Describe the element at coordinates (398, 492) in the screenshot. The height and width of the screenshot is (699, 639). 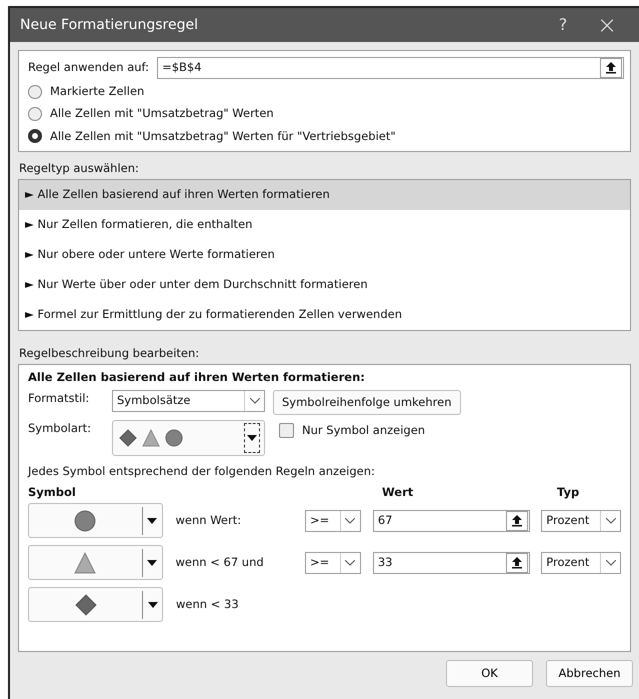
I see `column-header: Wert` at that location.